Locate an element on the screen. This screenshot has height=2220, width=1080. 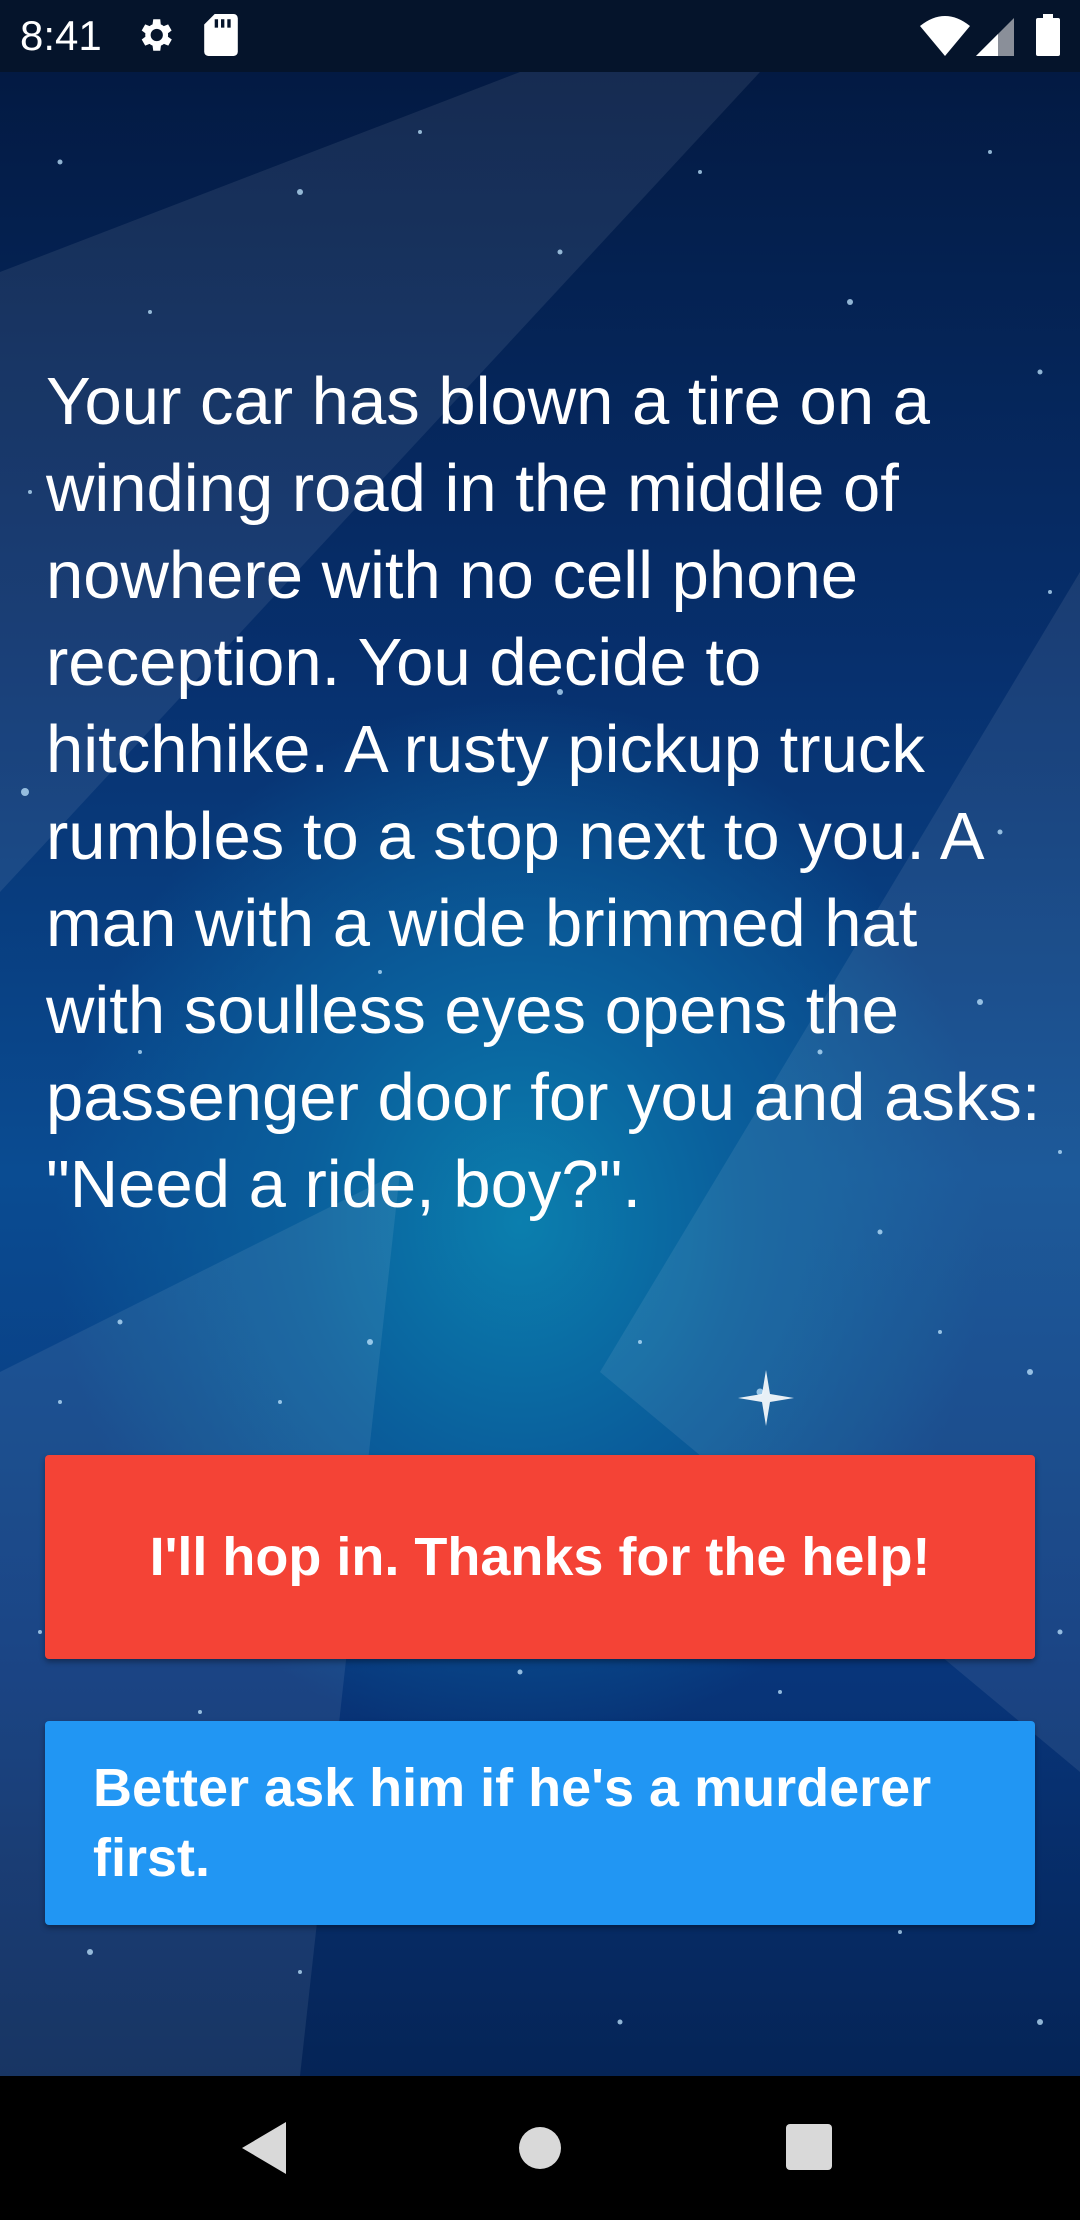
sd-card-icon is located at coordinates (221, 37).